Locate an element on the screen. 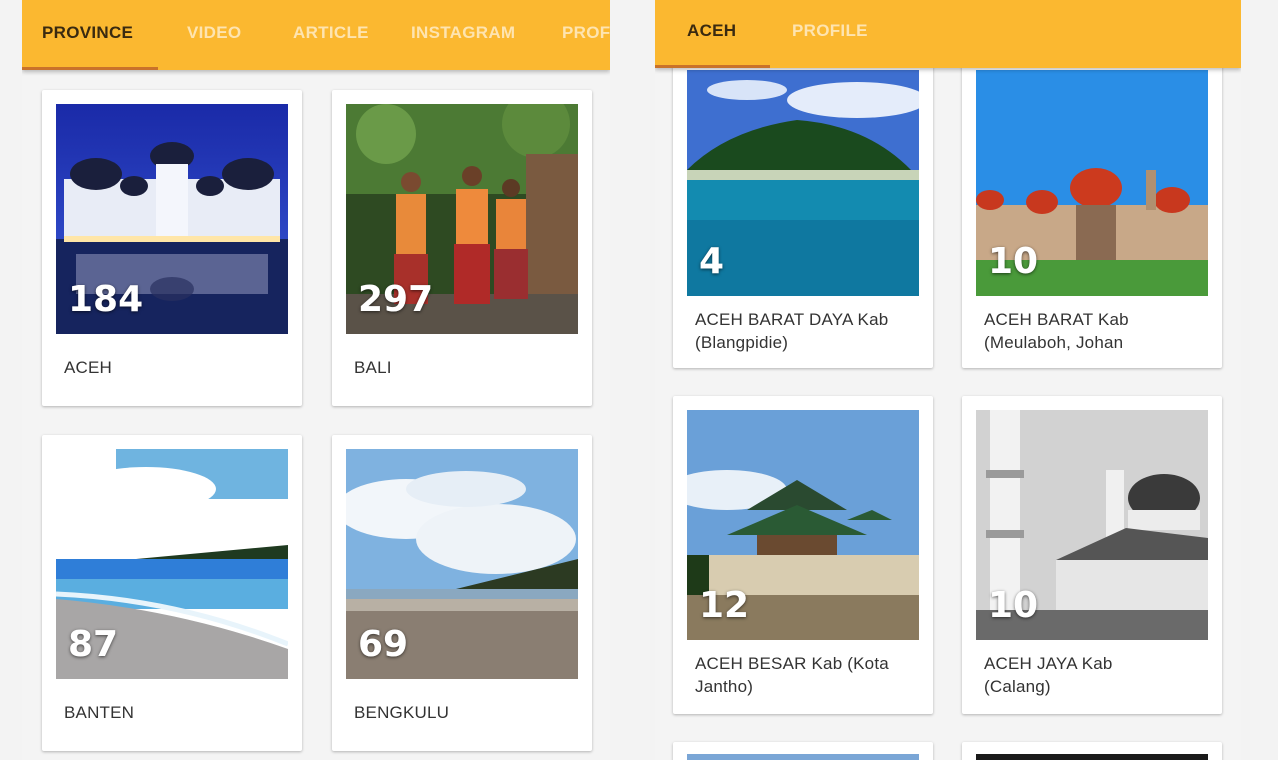 The width and height of the screenshot is (1278, 760). regency-name: ACEH BESAR Kab (Kota Jantho) is located at coordinates (792, 675).